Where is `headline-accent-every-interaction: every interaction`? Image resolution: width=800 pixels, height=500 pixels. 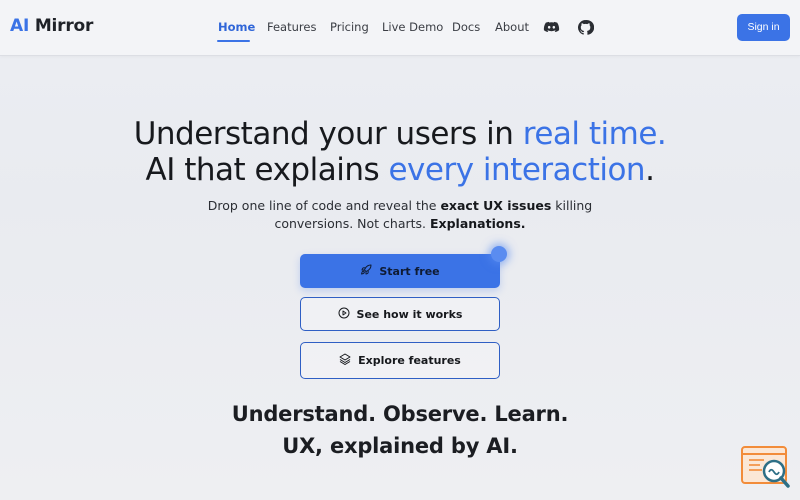
headline-accent-every-interaction: every interaction is located at coordinates (517, 170).